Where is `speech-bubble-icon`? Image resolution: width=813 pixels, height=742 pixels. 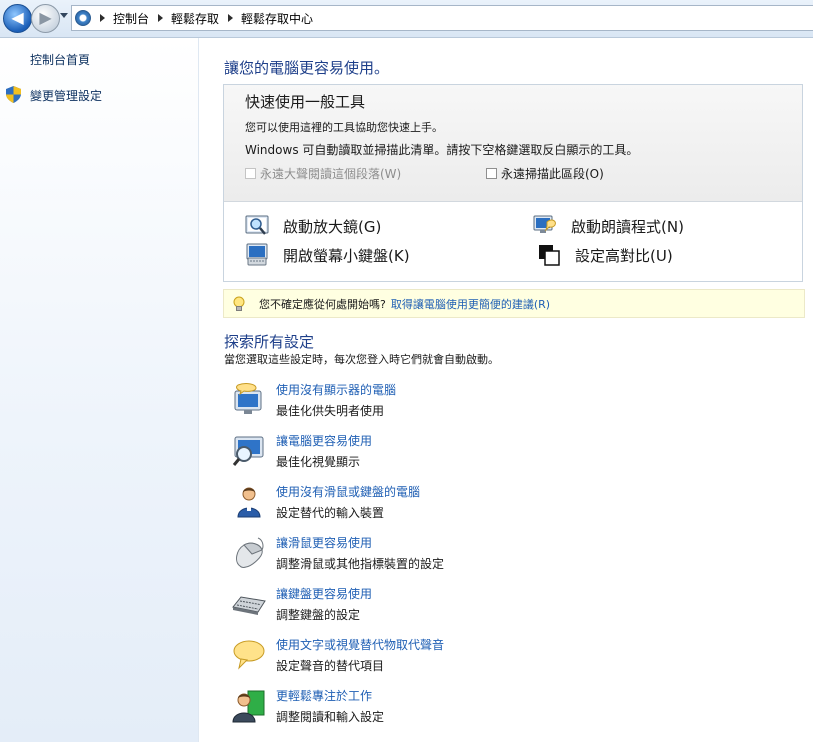 speech-bubble-icon is located at coordinates (249, 655).